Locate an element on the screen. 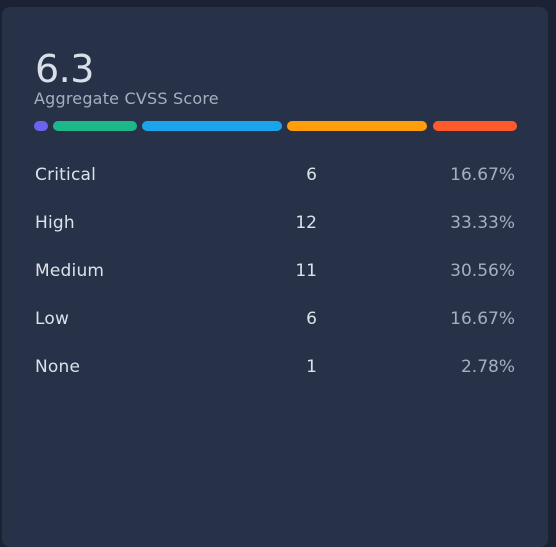 Image resolution: width=556 pixels, height=547 pixels. severity-name: Low is located at coordinates (52, 319).